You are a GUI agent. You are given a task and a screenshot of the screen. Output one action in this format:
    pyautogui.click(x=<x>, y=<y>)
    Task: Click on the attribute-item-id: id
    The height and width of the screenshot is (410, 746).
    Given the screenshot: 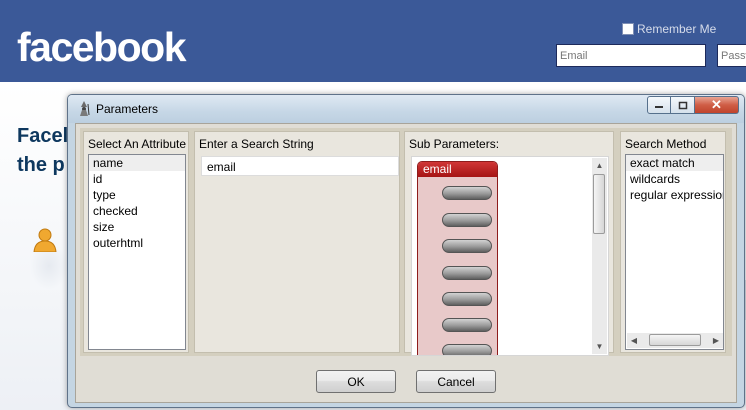 What is the action you would take?
    pyautogui.click(x=137, y=179)
    